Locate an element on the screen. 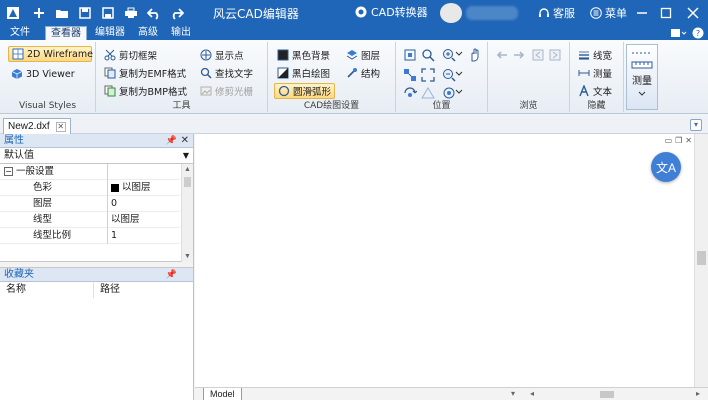 This screenshot has height=400, width=708. bw-drawing-button: 黑白绘图 is located at coordinates (303, 73).